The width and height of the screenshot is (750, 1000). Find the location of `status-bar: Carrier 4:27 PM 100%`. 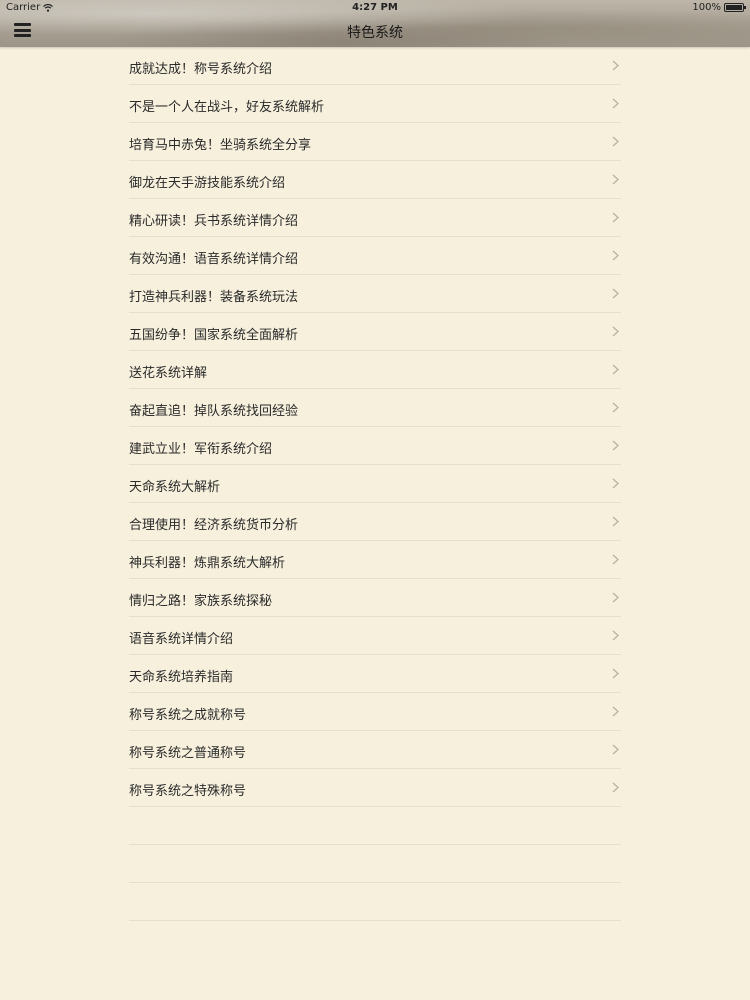

status-bar: Carrier 4:27 PM 100% is located at coordinates (375, 8).